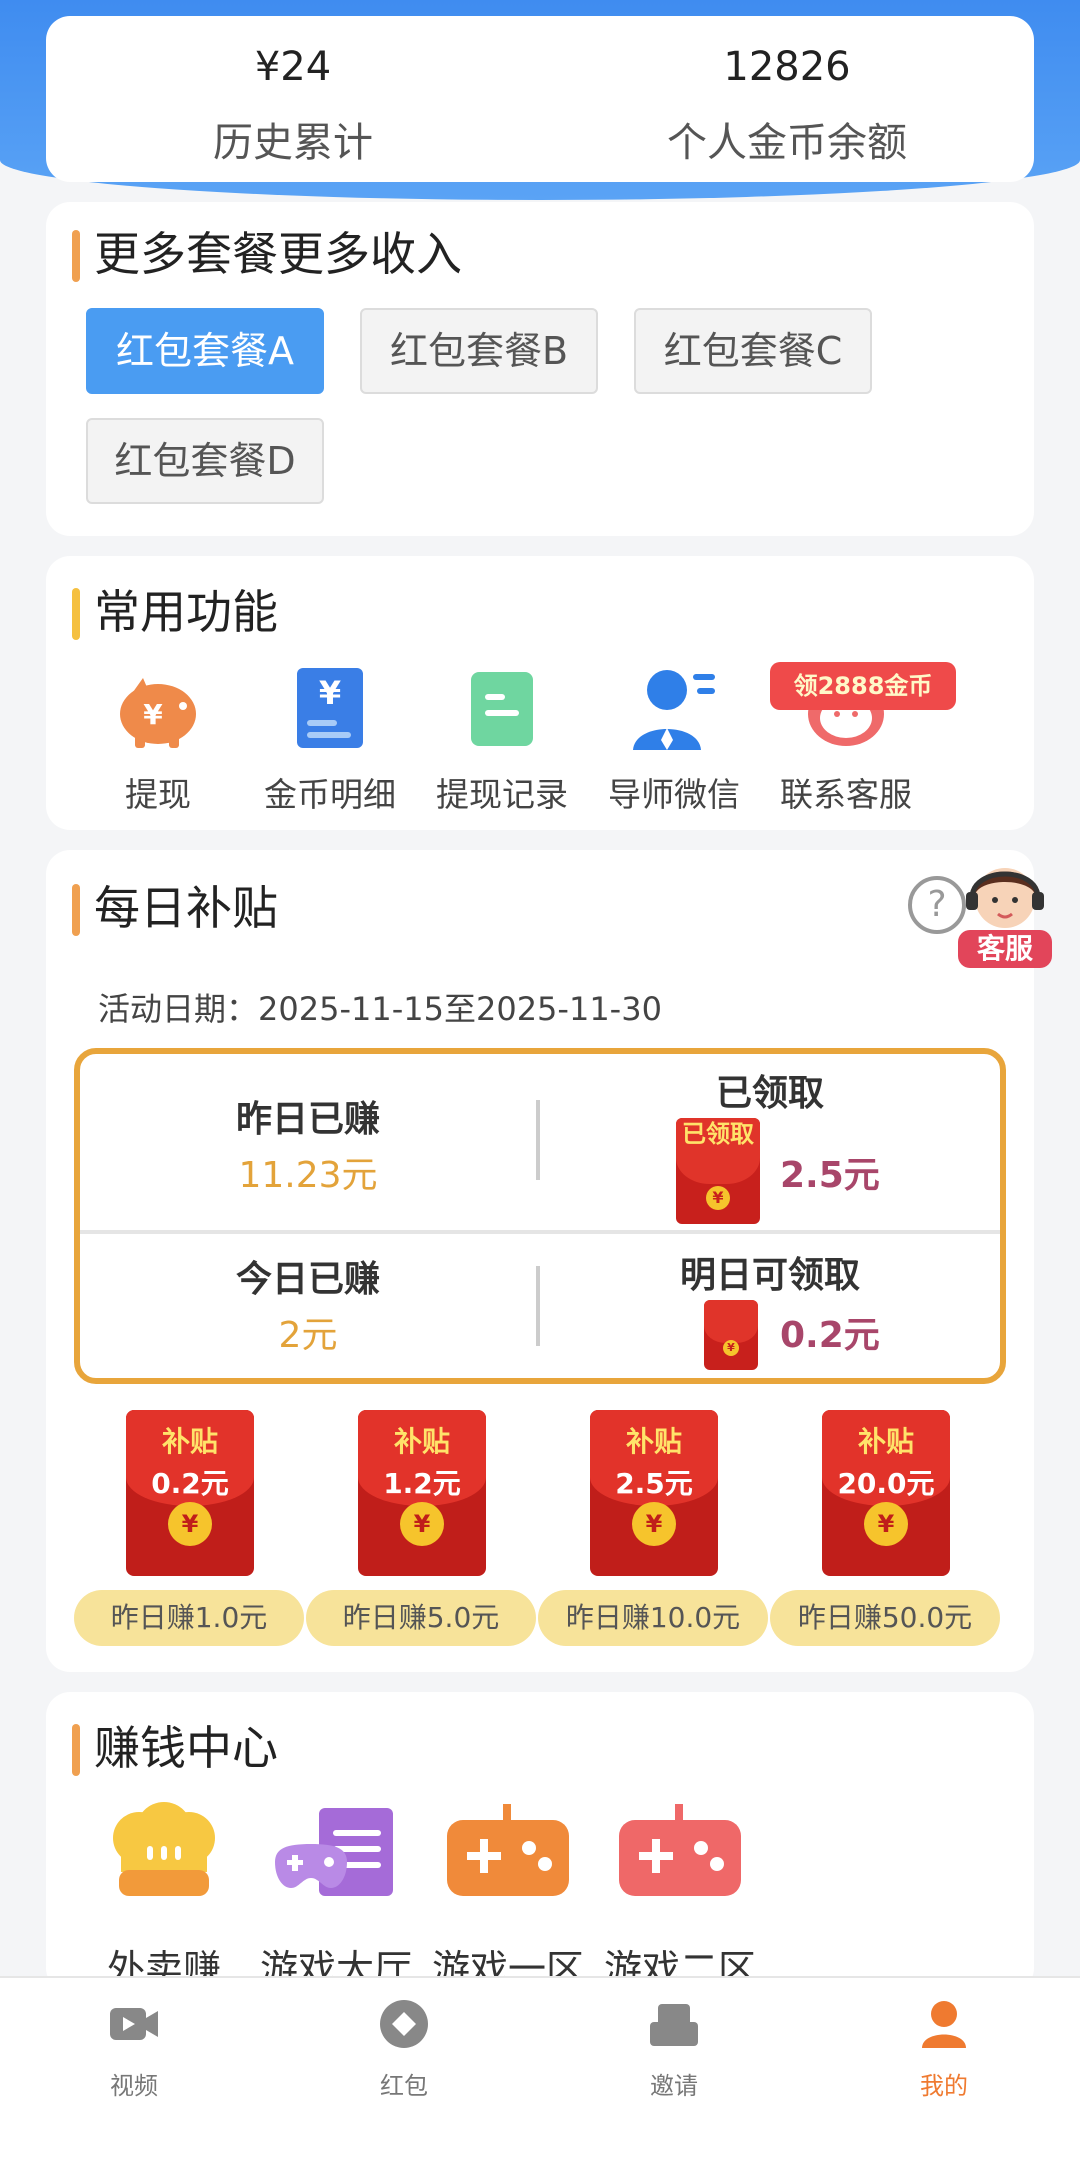  Describe the element at coordinates (175, 908) in the screenshot. I see `daily-title: 每日补贴` at that location.